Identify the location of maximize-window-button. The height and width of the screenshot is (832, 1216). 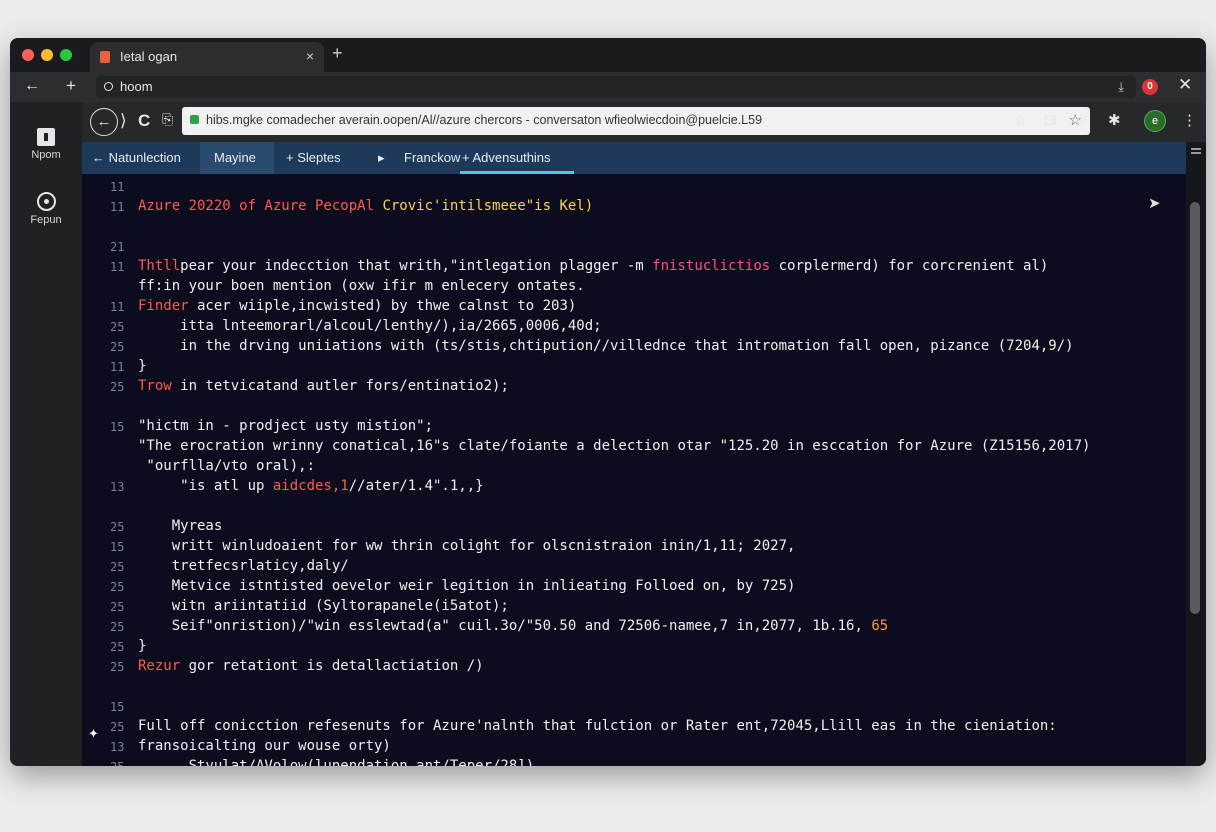
(66, 55).